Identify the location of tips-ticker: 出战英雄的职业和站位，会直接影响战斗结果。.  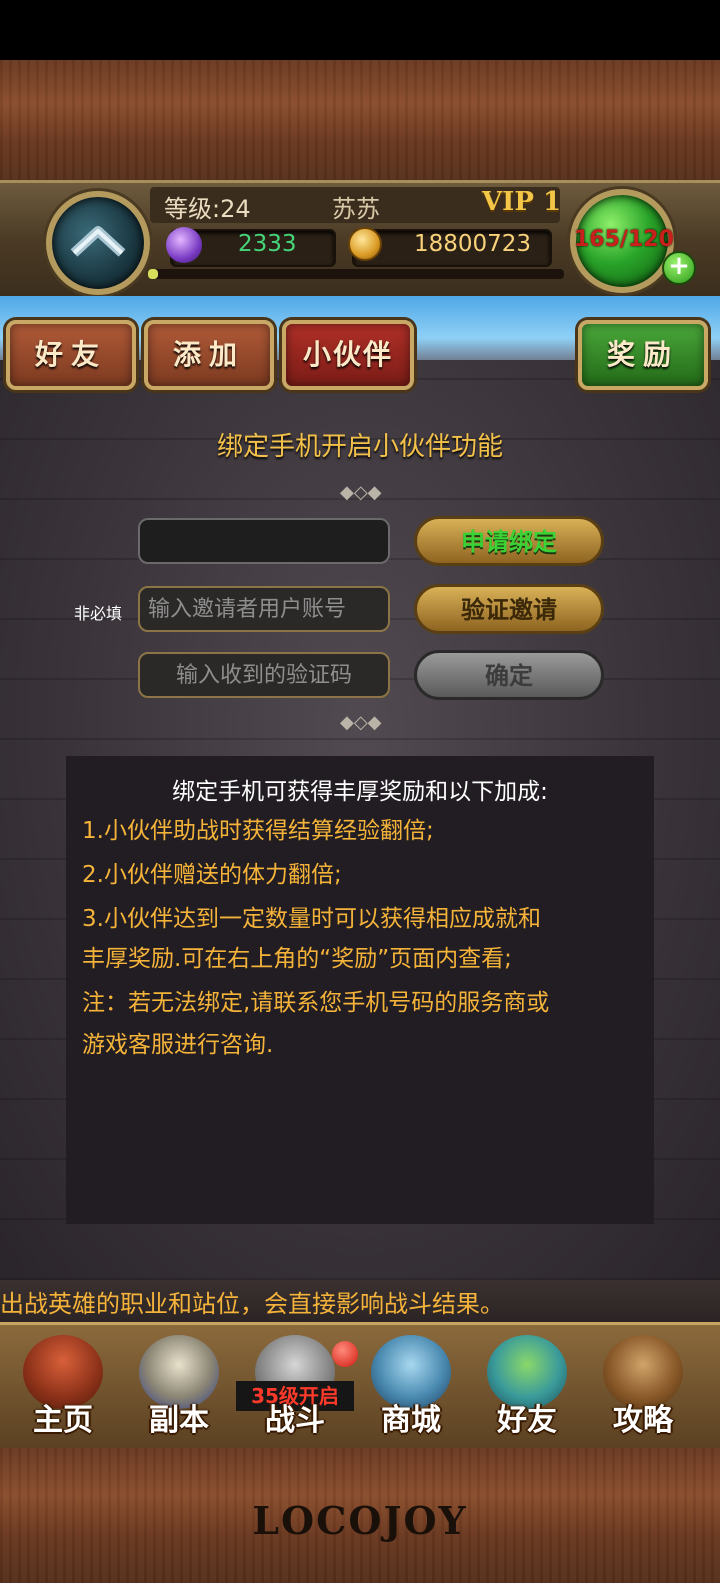
(360, 1301).